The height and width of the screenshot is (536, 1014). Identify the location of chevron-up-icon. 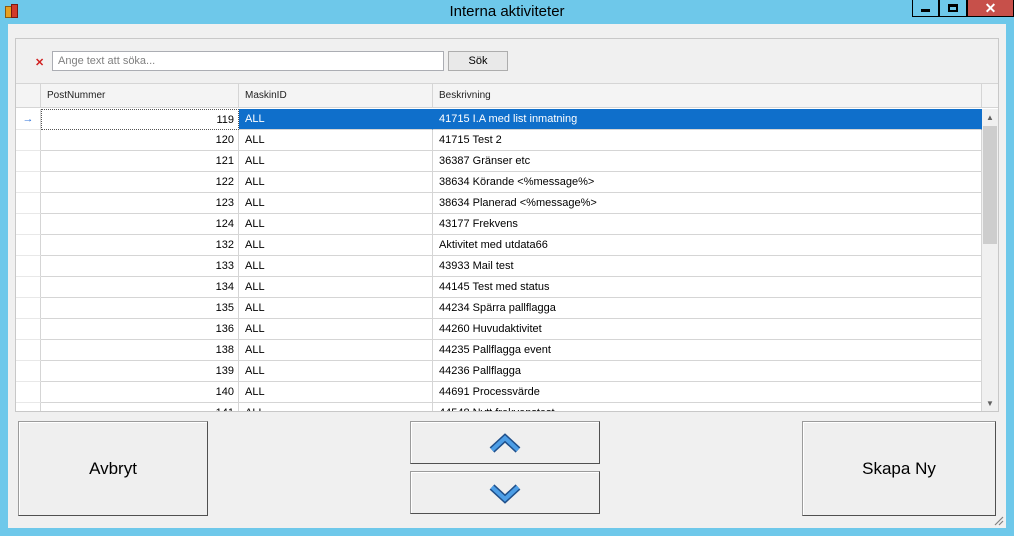
(505, 442).